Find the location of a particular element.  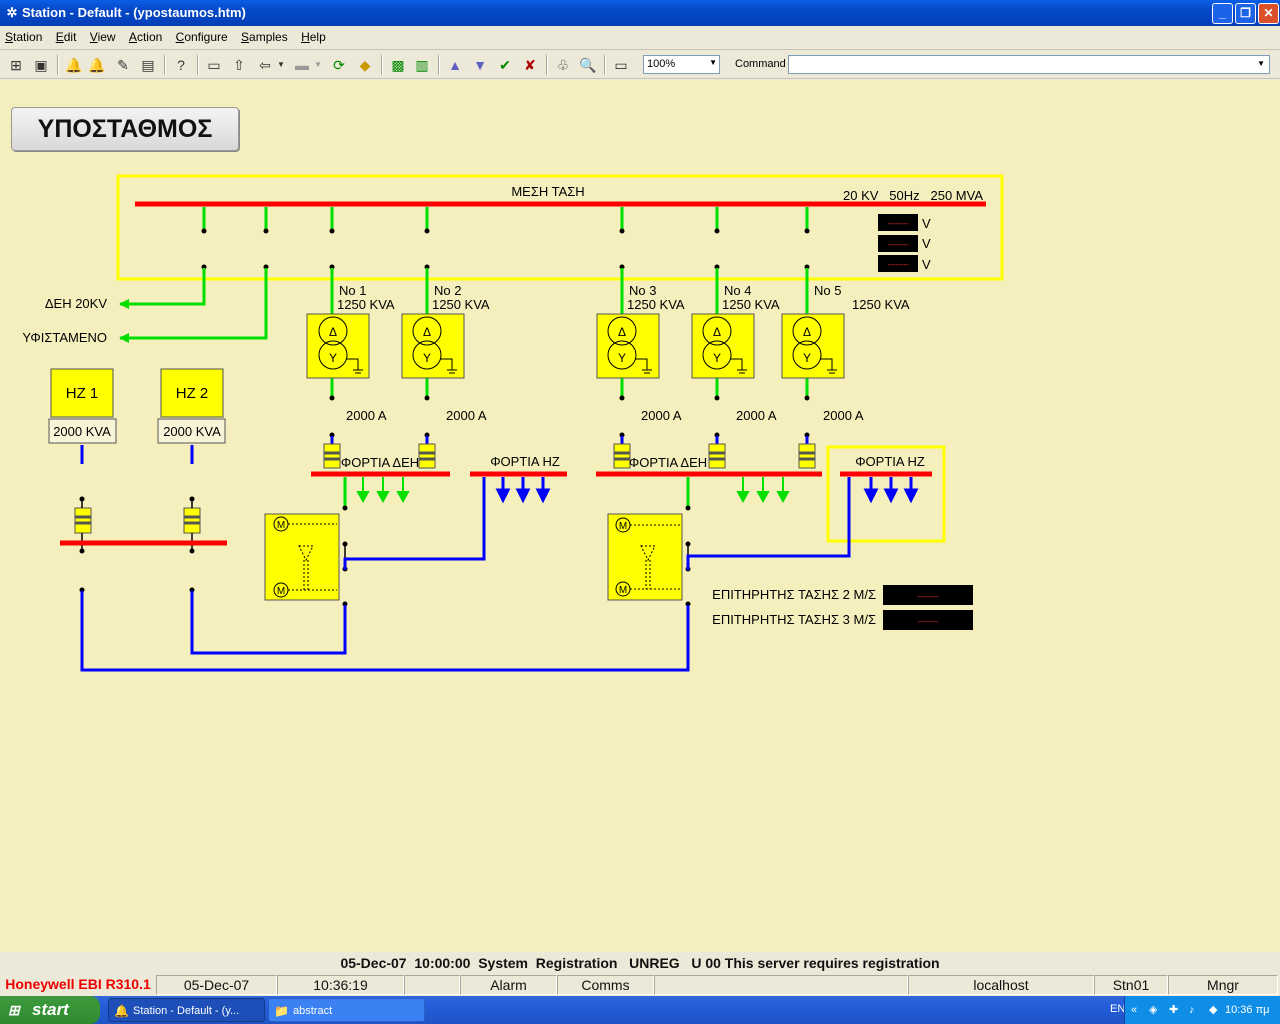

status-station: Stn01 is located at coordinates (1131, 985).